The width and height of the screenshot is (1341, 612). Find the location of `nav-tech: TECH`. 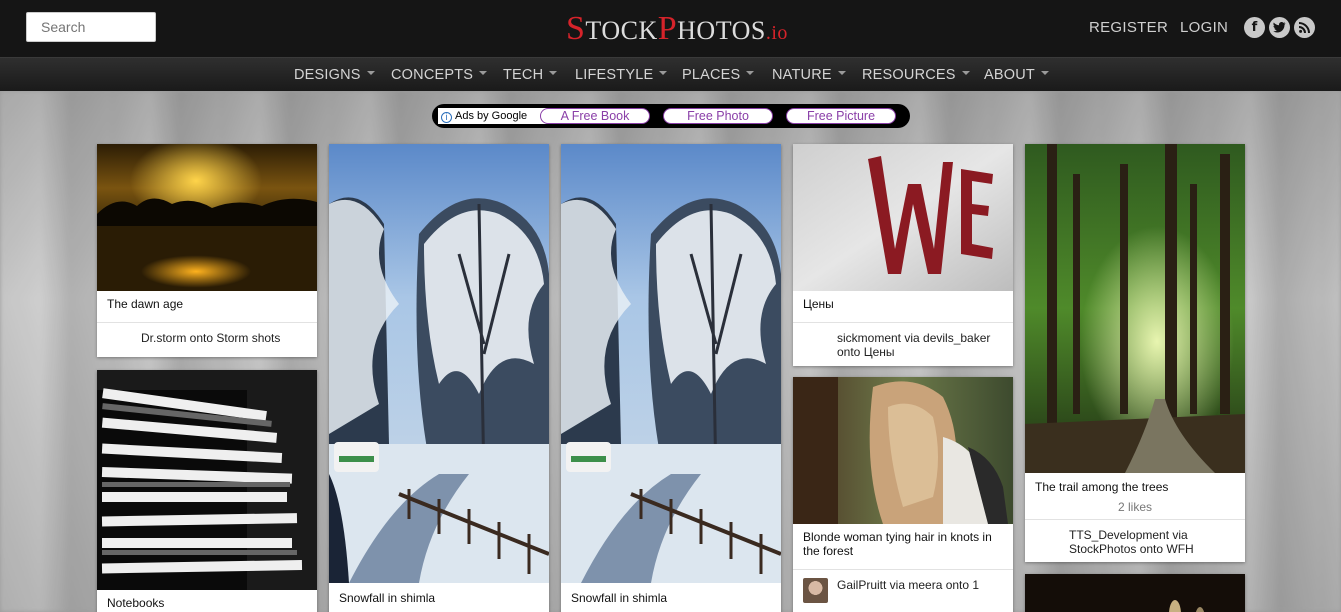

nav-tech: TECH is located at coordinates (530, 75).